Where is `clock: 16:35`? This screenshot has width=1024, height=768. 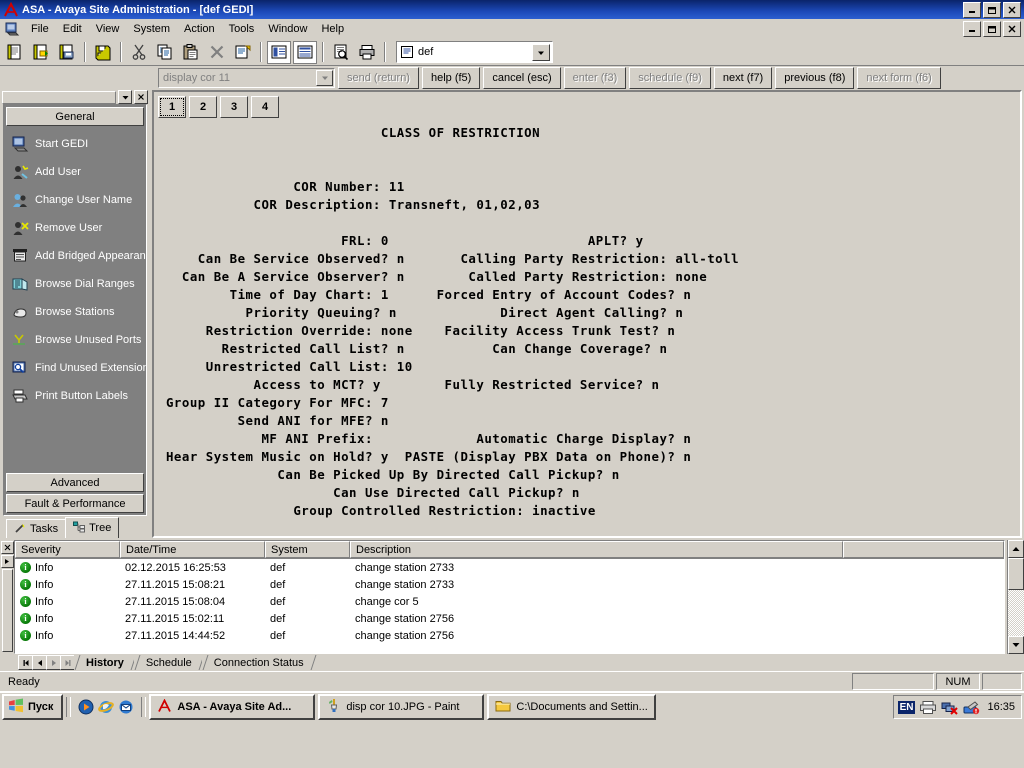 clock: 16:35 is located at coordinates (1001, 707).